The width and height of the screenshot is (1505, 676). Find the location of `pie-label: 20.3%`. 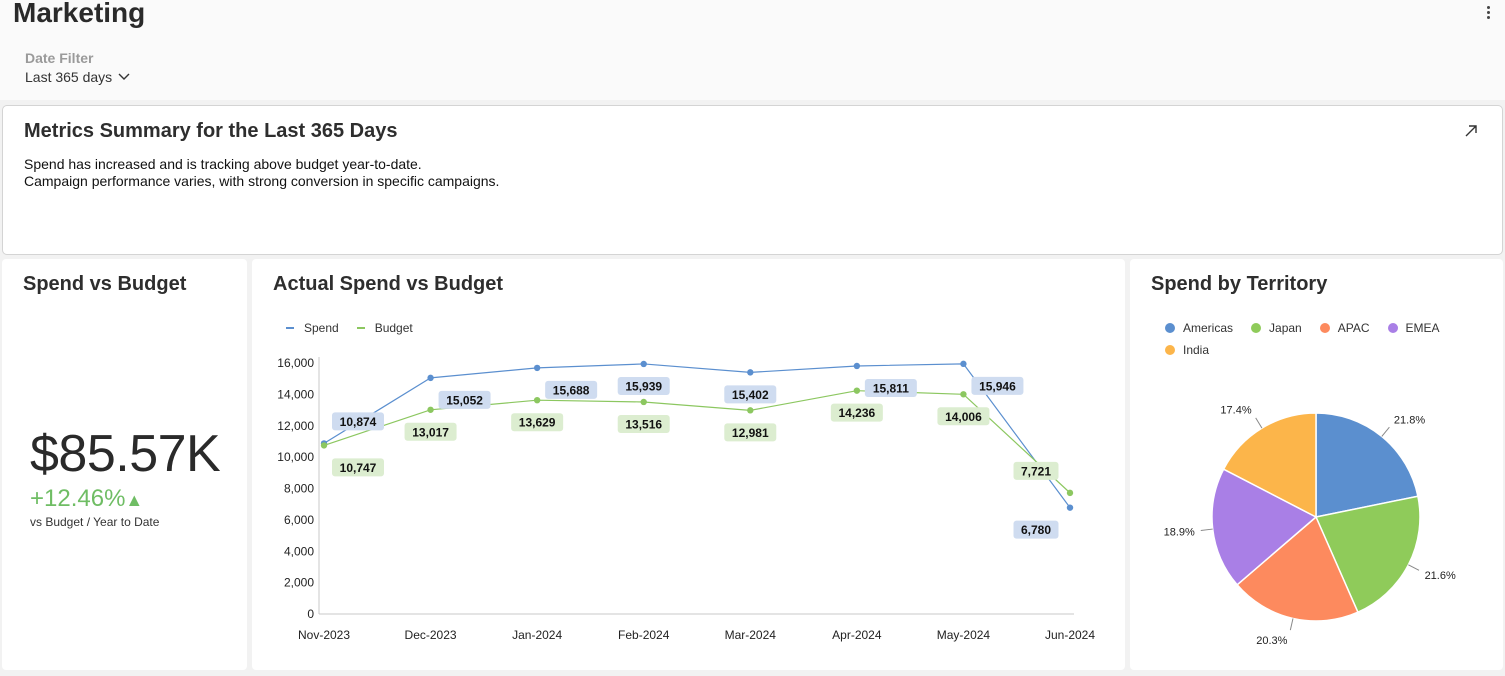

pie-label: 20.3% is located at coordinates (1271, 641).